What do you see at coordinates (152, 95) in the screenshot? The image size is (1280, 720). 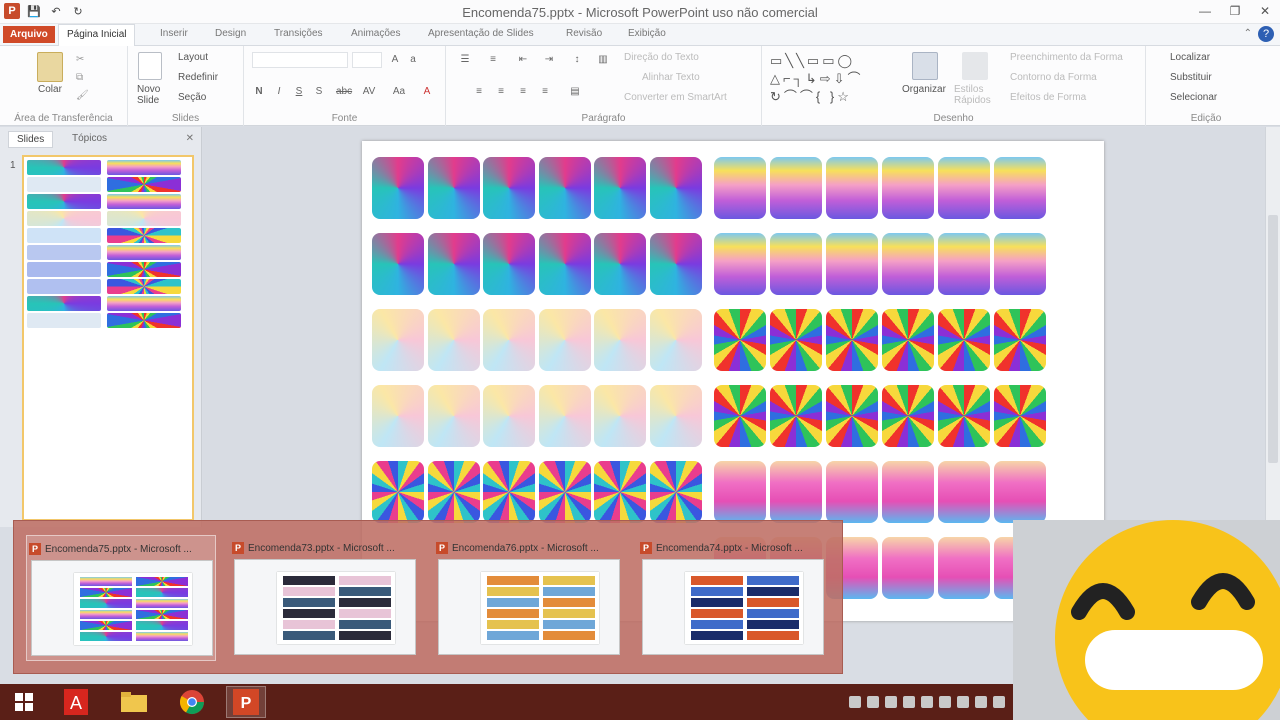 I see `new-slide-button: Novo Slide` at bounding box center [152, 95].